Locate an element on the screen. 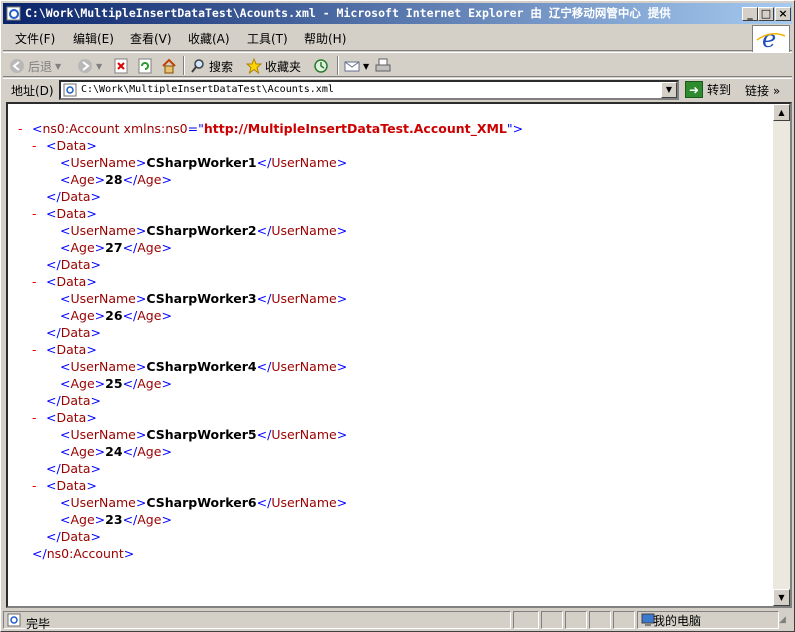 The width and height of the screenshot is (795, 632). favorites-button: 收藏夹 is located at coordinates (273, 66).